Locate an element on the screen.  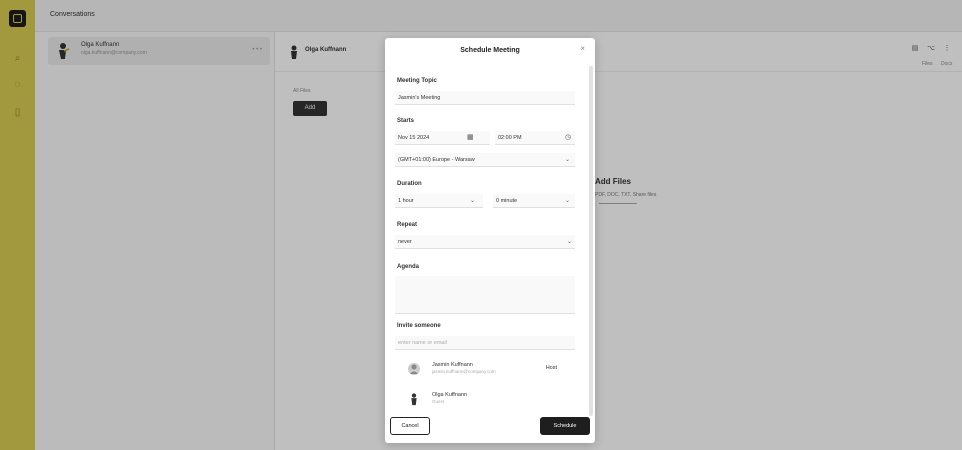
topic-input: Jasmin's Meeting is located at coordinates (485, 98).